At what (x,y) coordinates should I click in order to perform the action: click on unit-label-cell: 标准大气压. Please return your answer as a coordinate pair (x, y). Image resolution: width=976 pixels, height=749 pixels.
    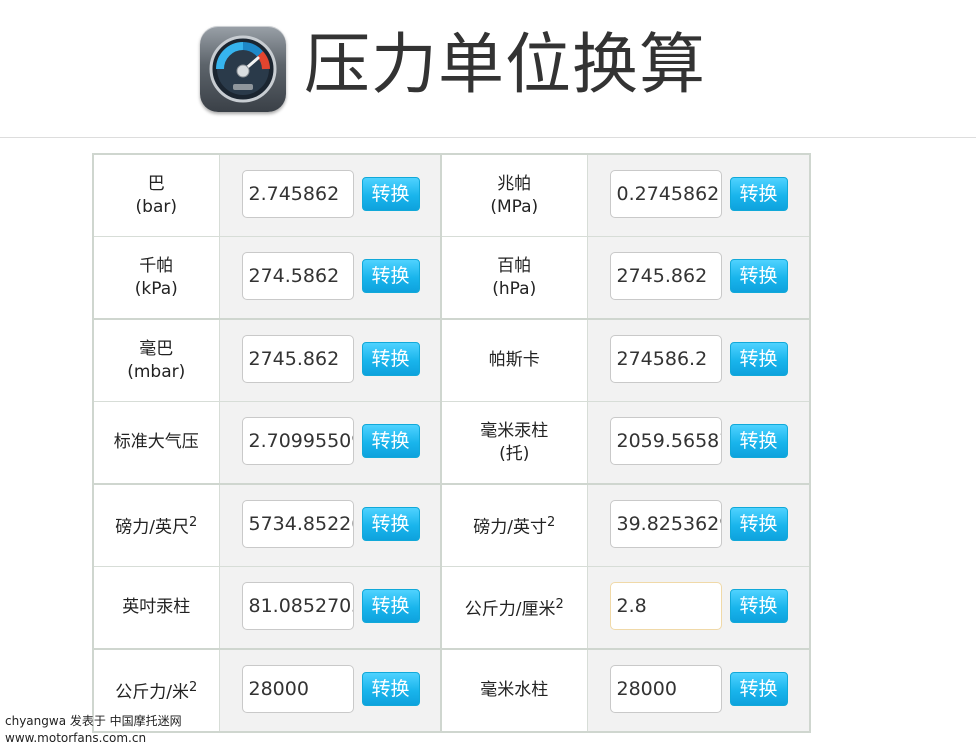
    Looking at the image, I should click on (156, 443).